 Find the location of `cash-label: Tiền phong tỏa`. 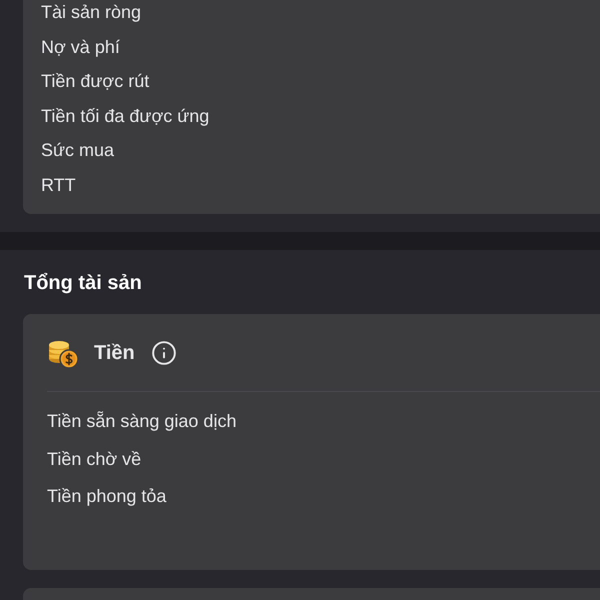

cash-label: Tiền phong tỏa is located at coordinates (106, 496).